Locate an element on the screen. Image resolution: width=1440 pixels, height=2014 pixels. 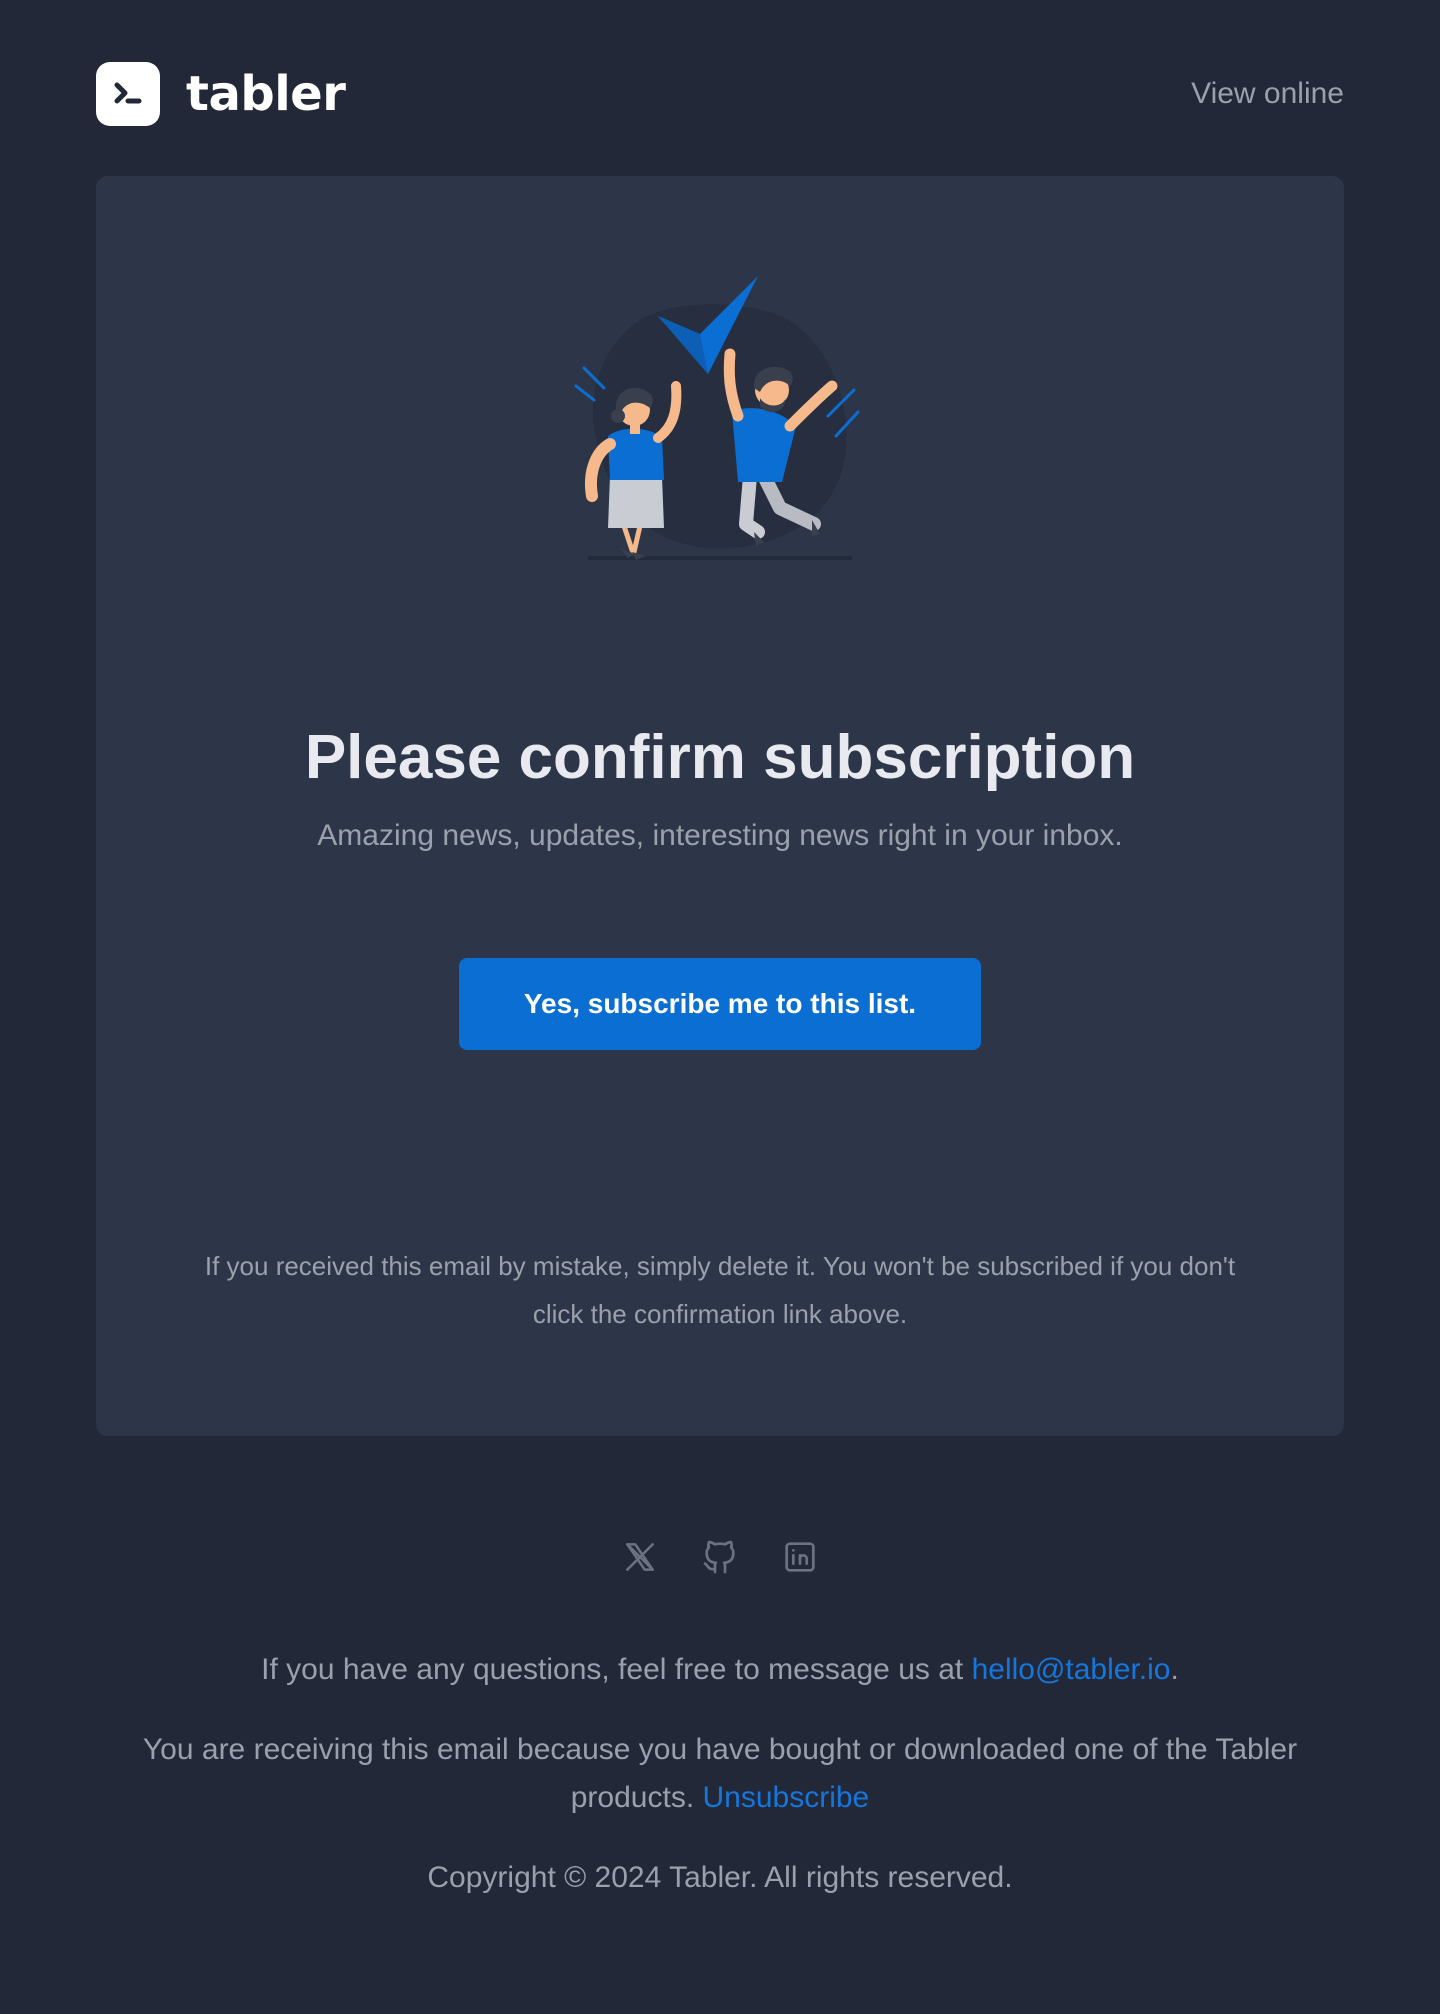
contact-suffix: . is located at coordinates (1174, 1669).